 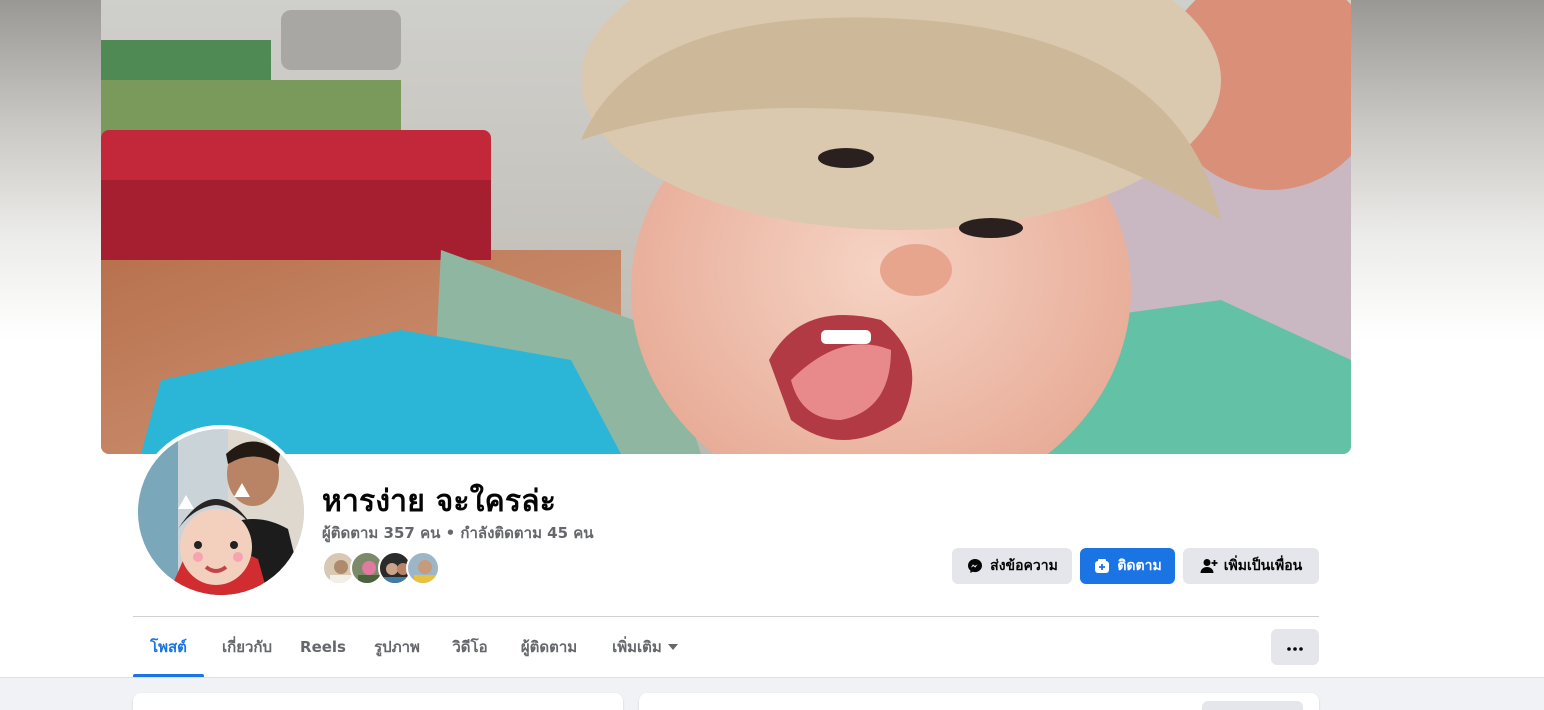 What do you see at coordinates (975, 566) in the screenshot?
I see `messenger-icon` at bounding box center [975, 566].